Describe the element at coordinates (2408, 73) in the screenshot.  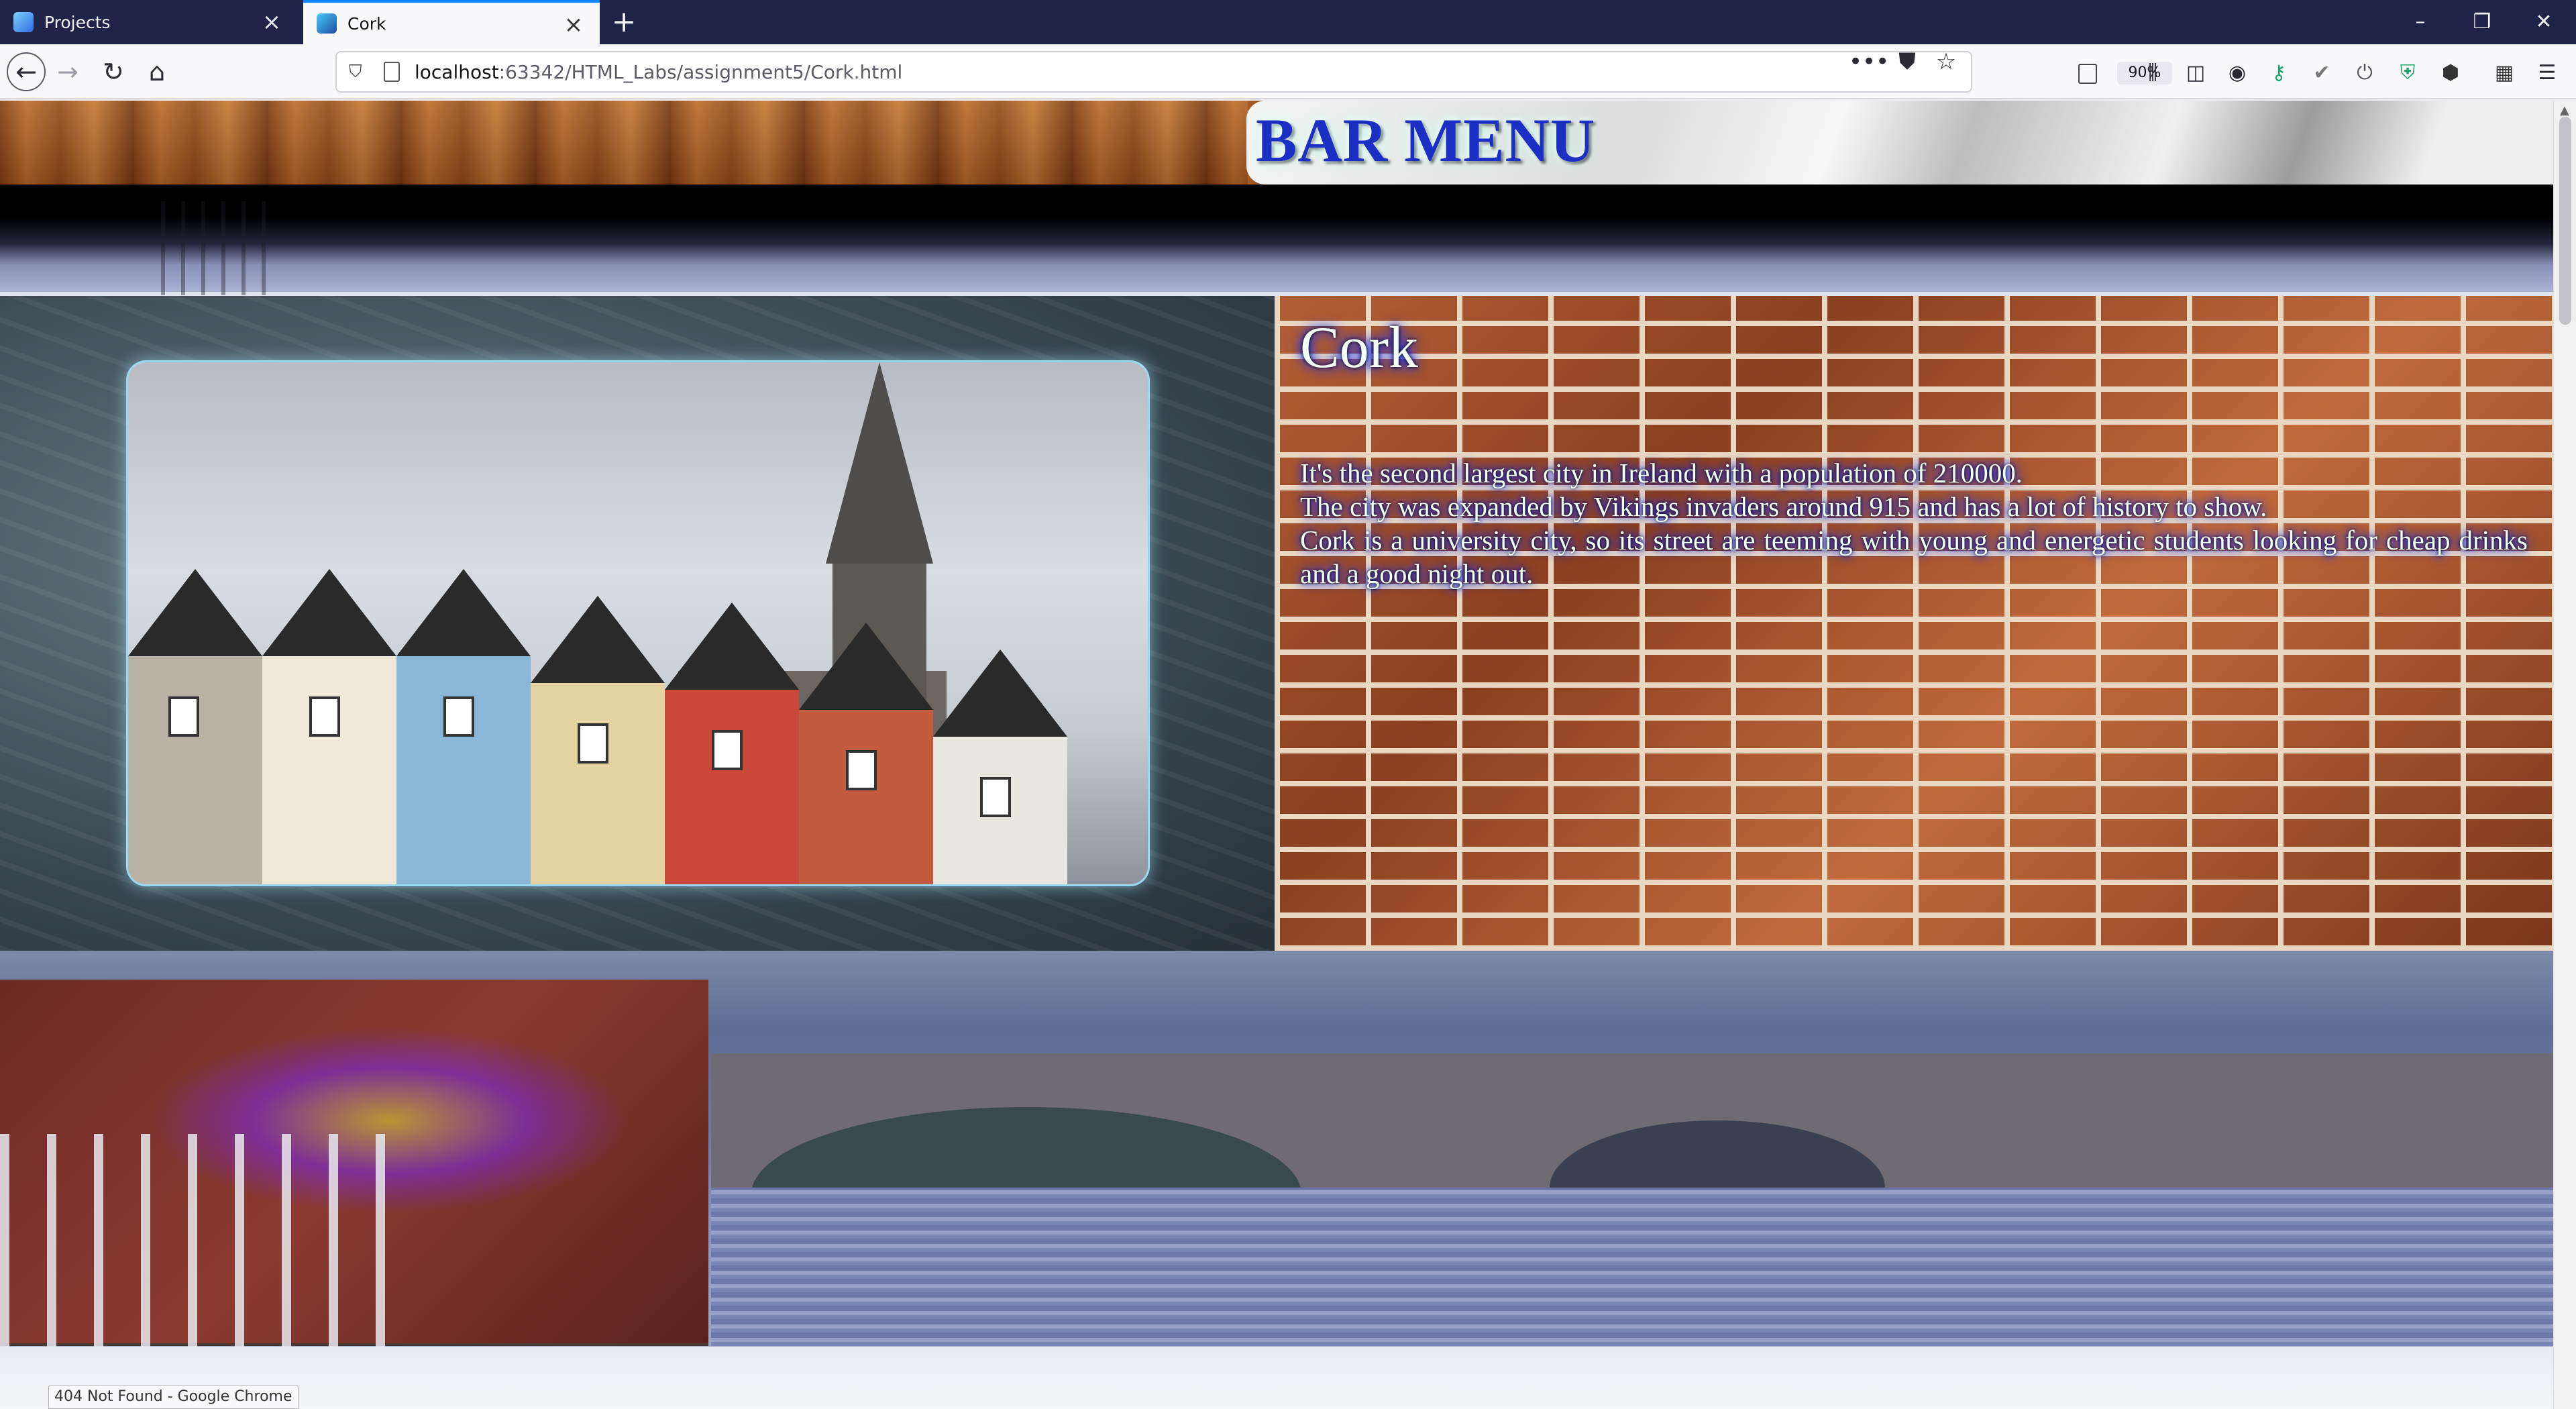
I see `extension-shield-icon: ⛨` at that location.